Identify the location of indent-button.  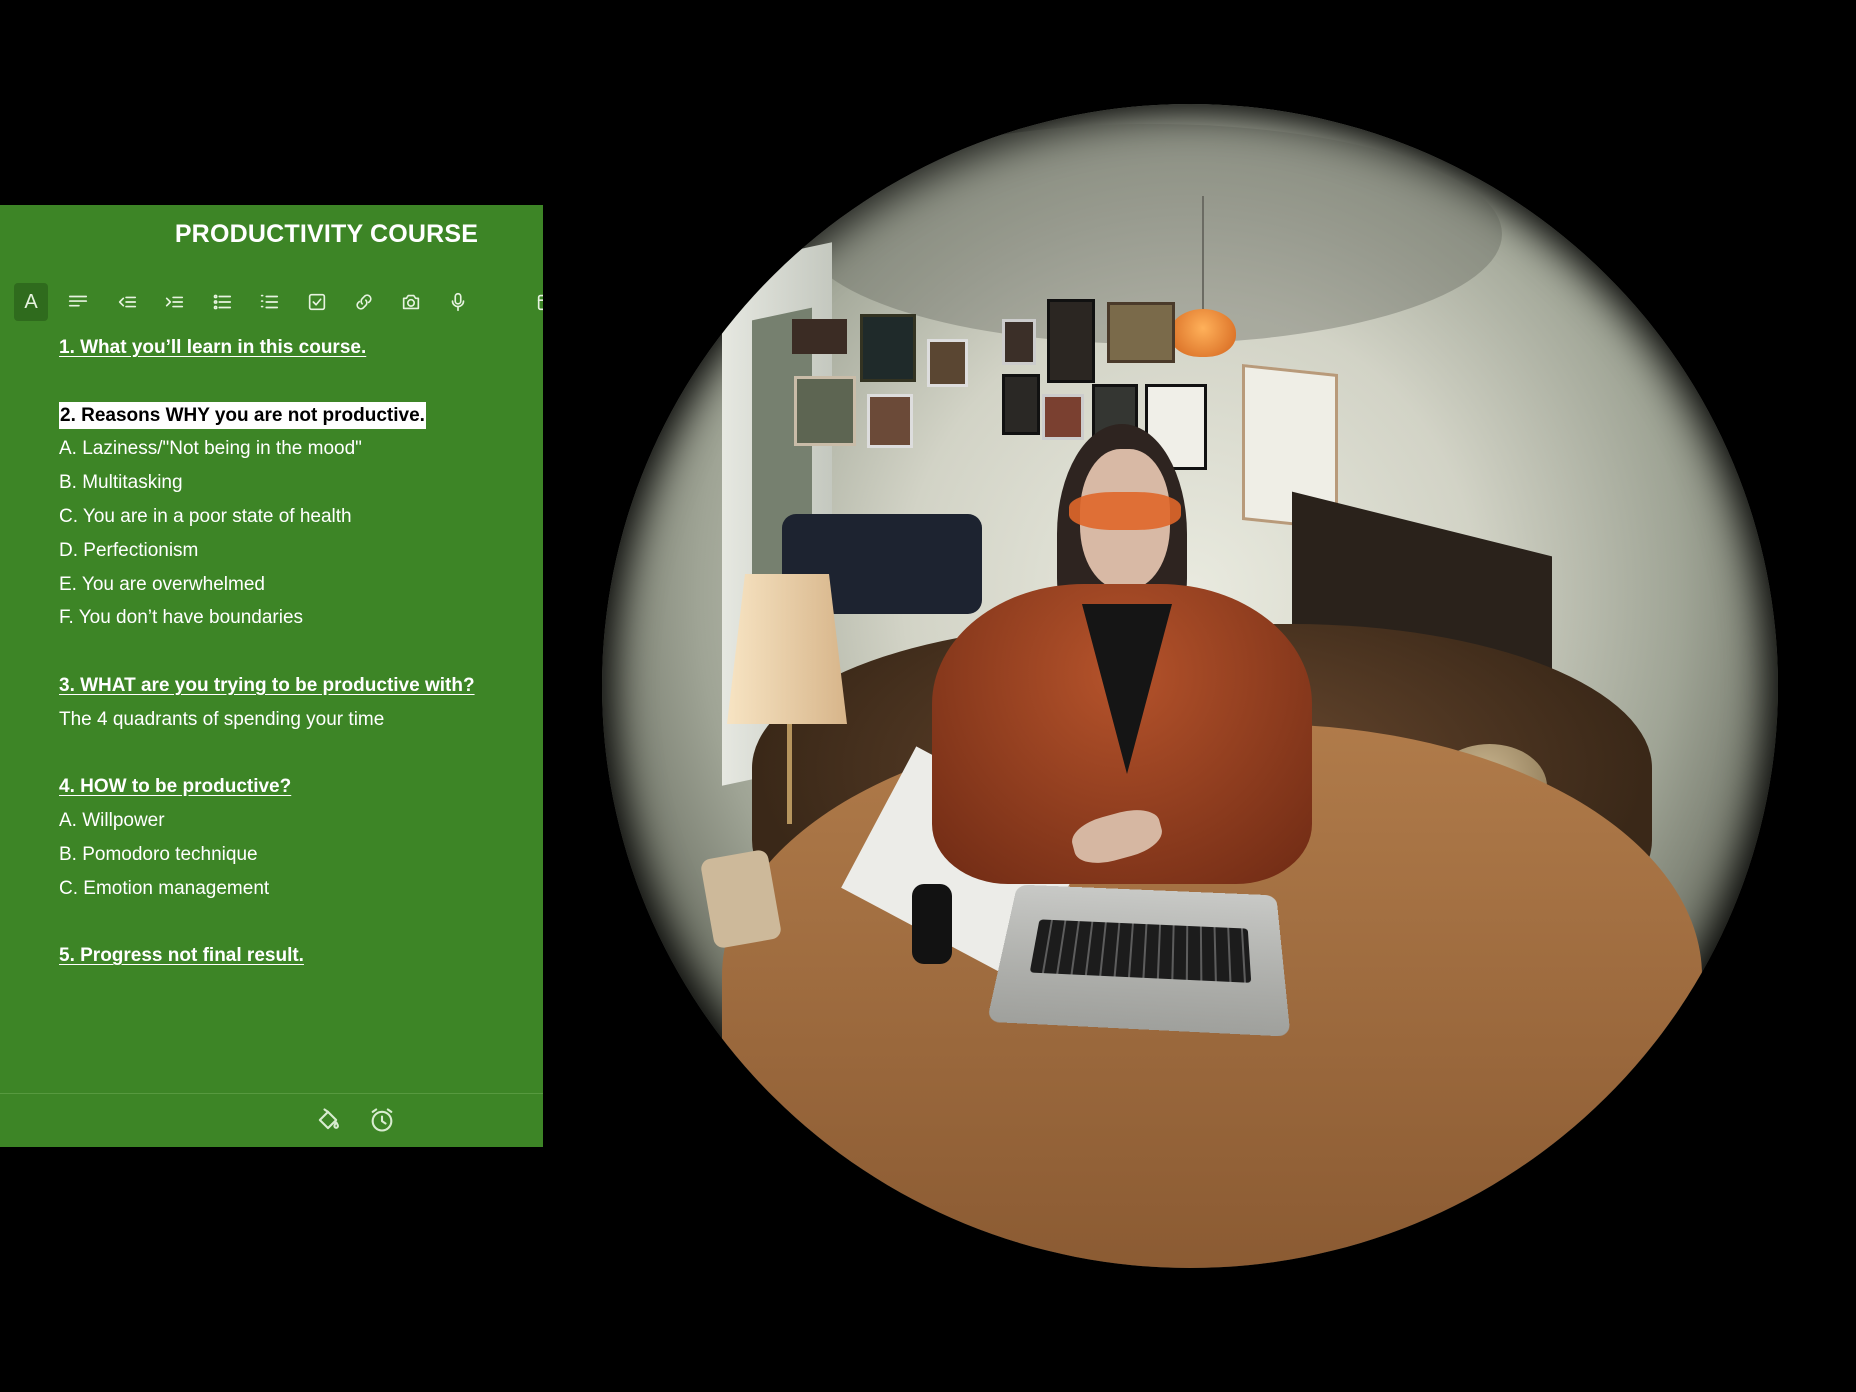
(174, 302).